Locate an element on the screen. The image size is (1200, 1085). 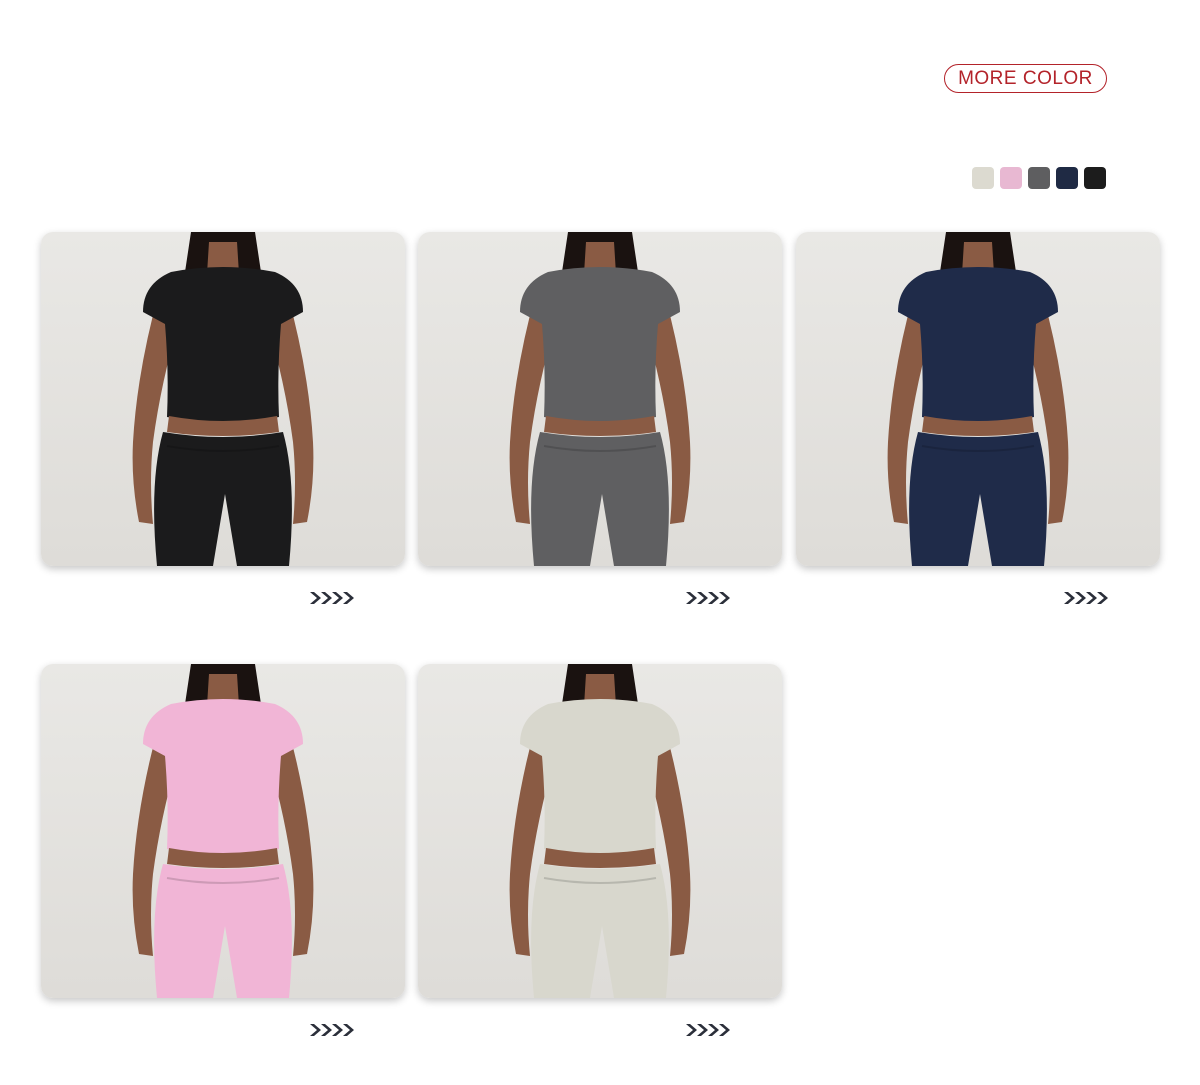
product-image-pink is located at coordinates (223, 831).